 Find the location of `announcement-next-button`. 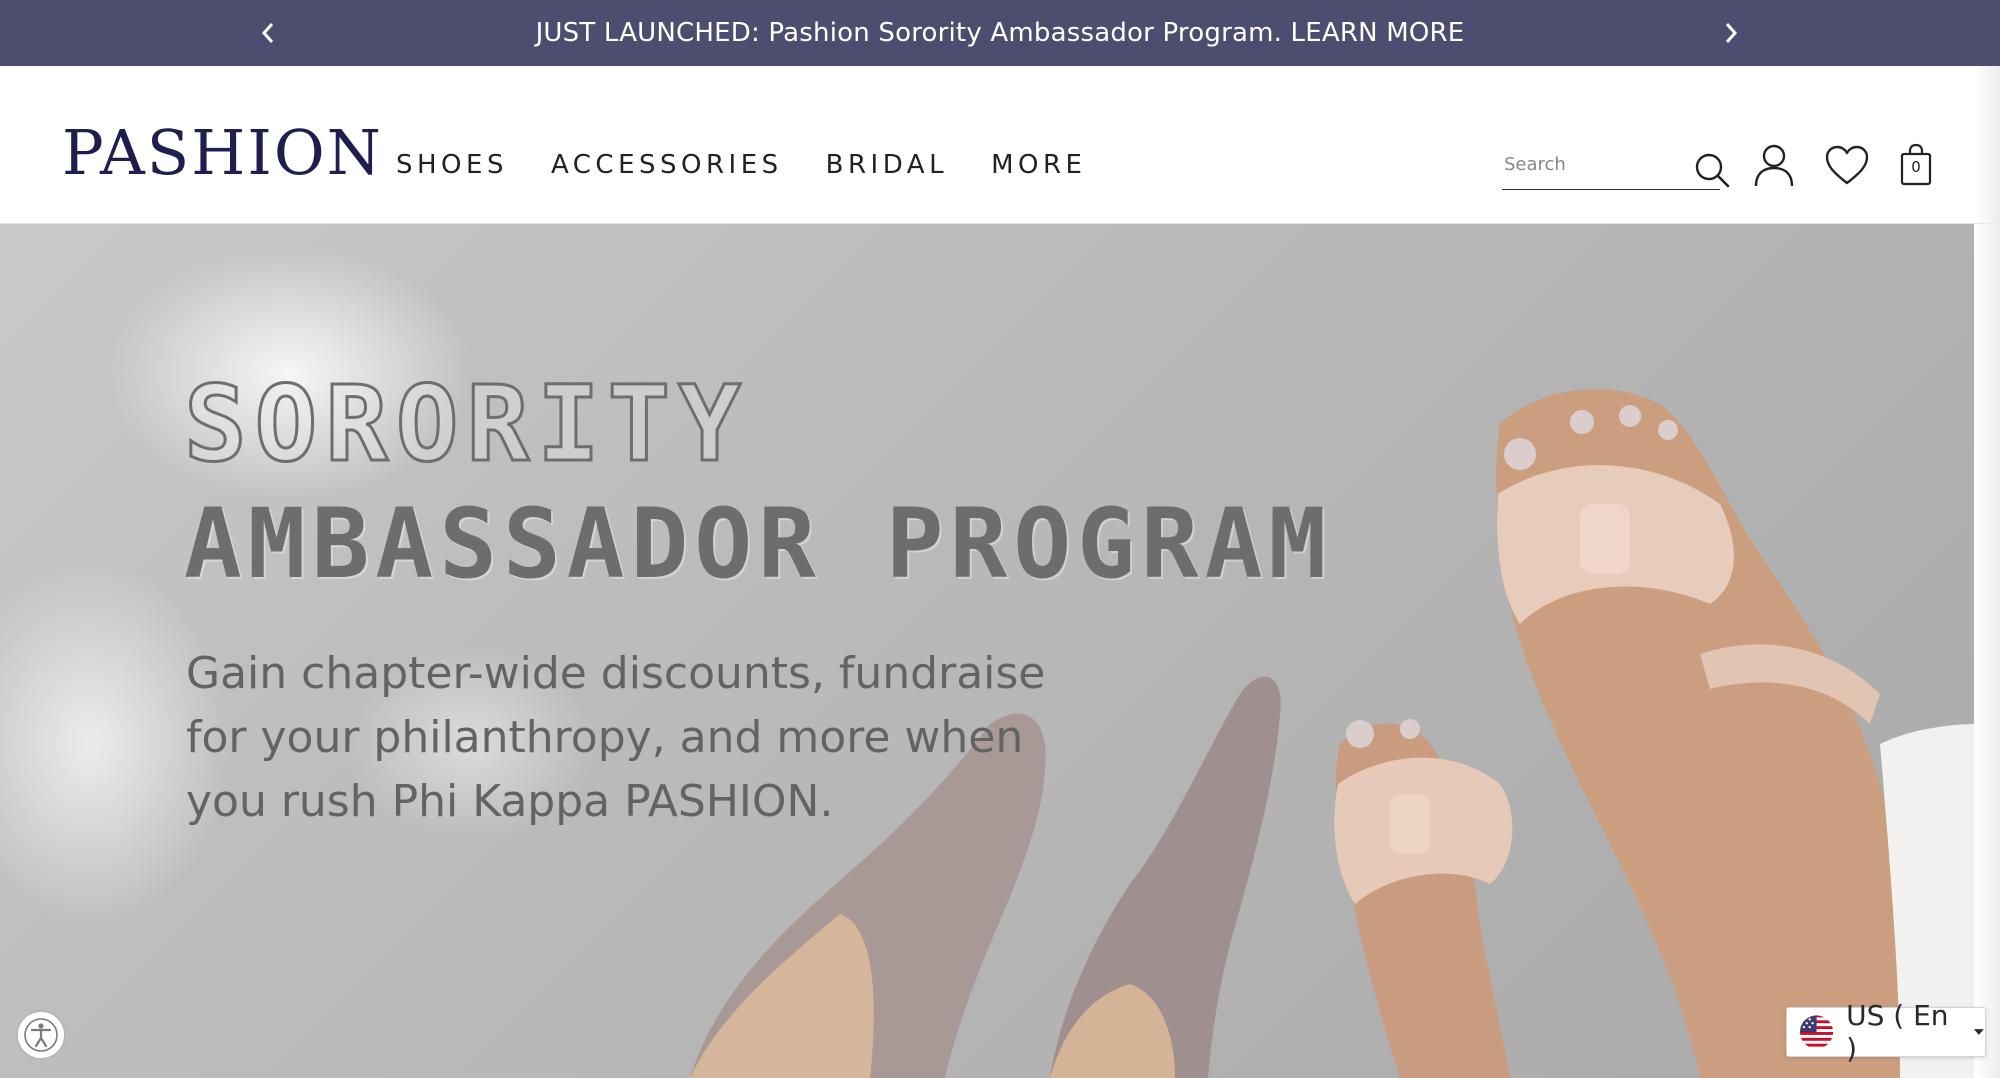

announcement-next-button is located at coordinates (1731, 33).